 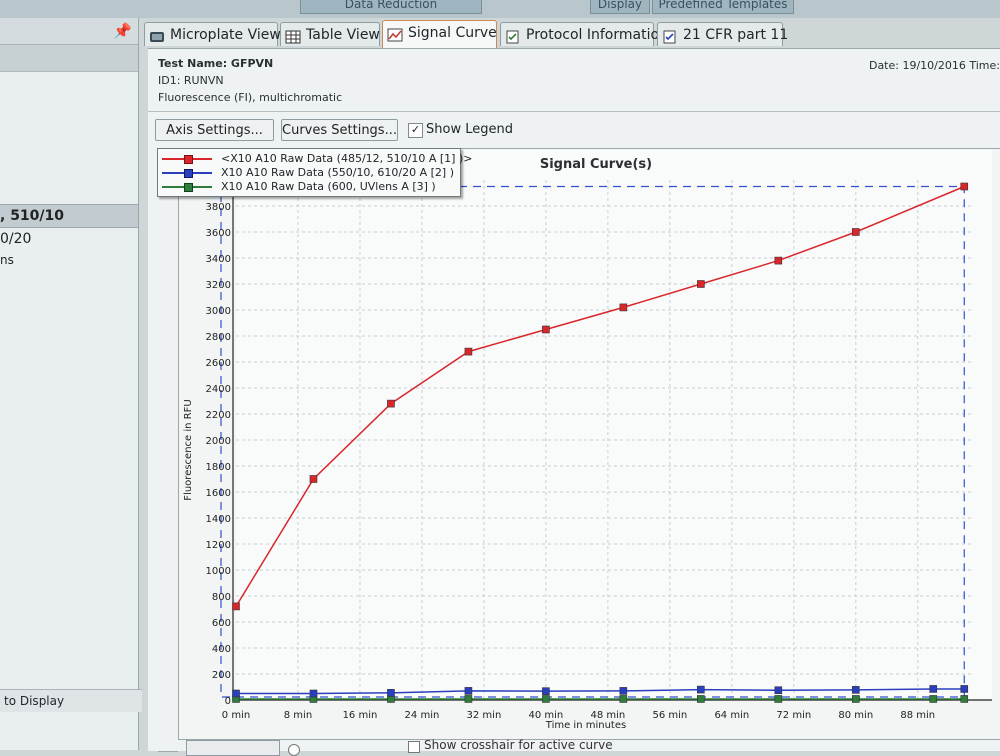 What do you see at coordinates (233, 748) in the screenshot?
I see `new-curves-button` at bounding box center [233, 748].